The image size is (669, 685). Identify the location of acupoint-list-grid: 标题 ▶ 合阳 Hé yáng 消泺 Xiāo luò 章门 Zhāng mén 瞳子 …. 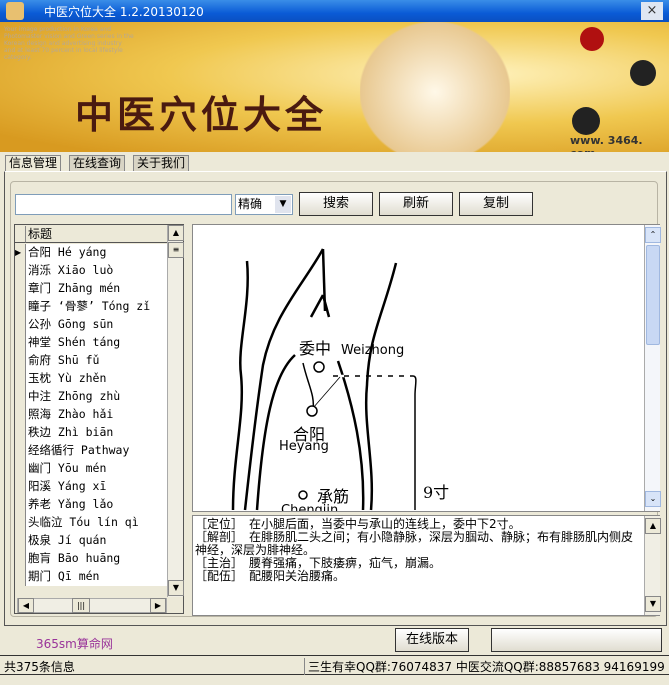
(99, 419).